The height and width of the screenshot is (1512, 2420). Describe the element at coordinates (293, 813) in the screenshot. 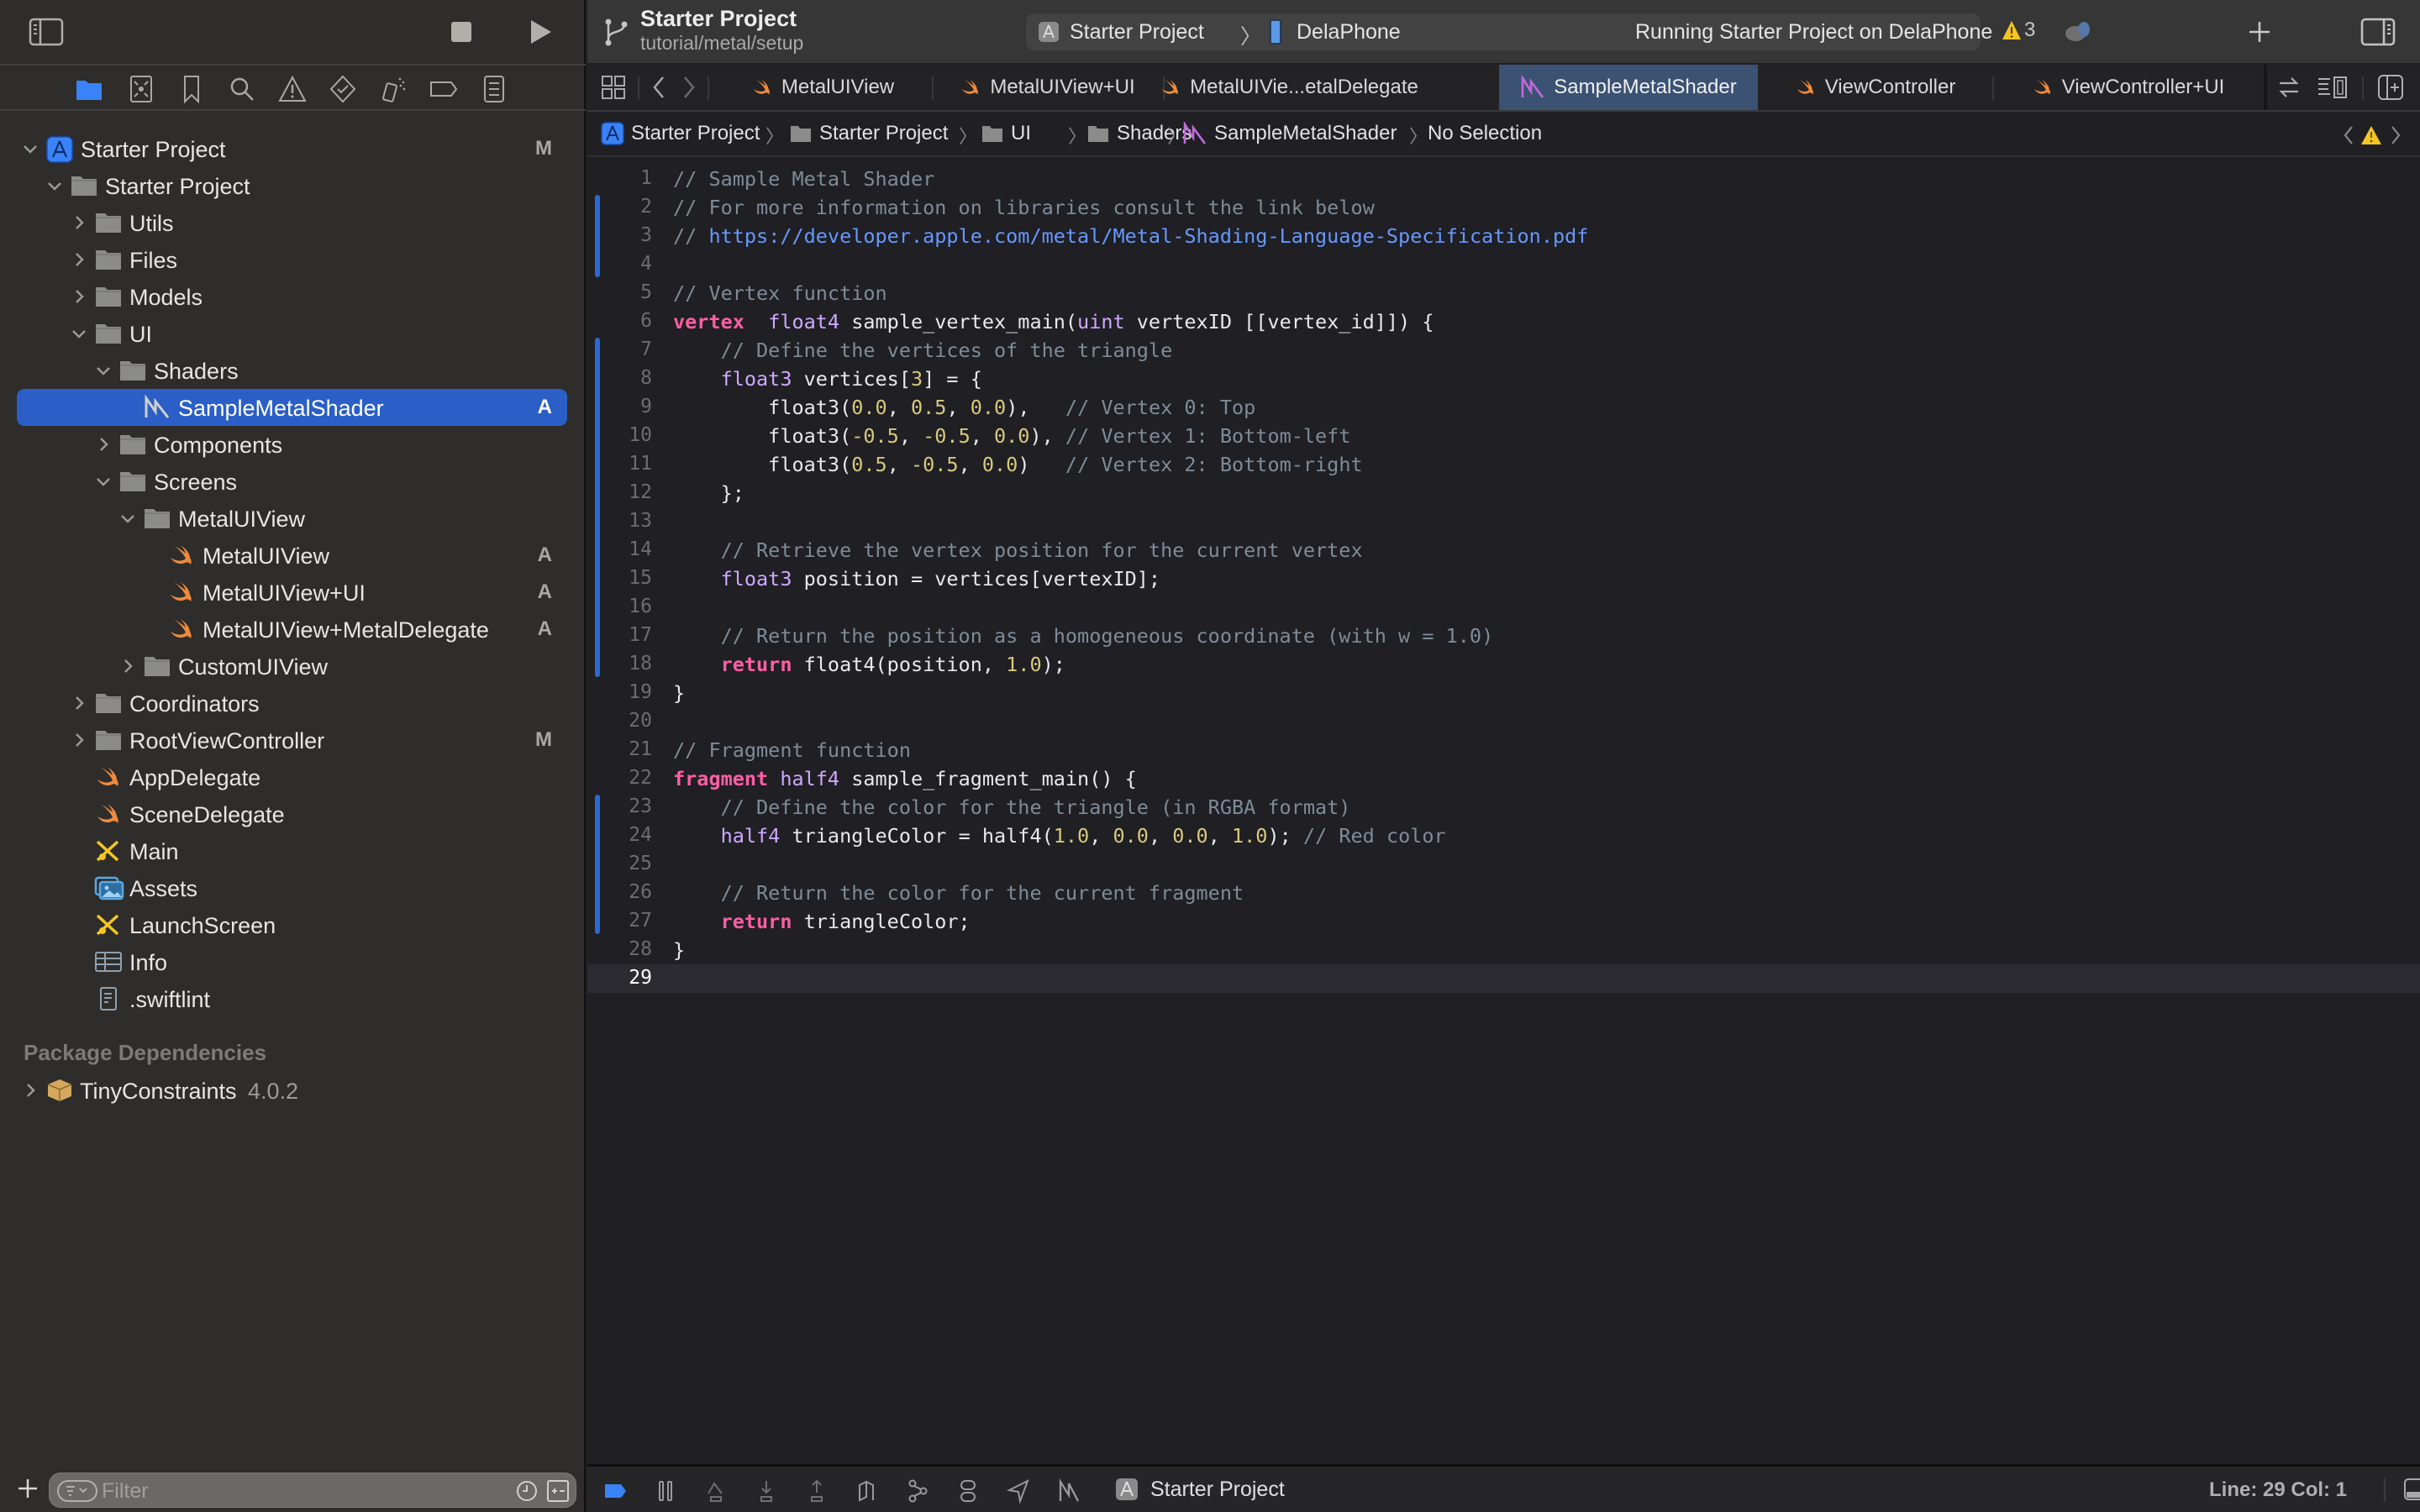

I see `tree-item: SceneDelegate` at that location.